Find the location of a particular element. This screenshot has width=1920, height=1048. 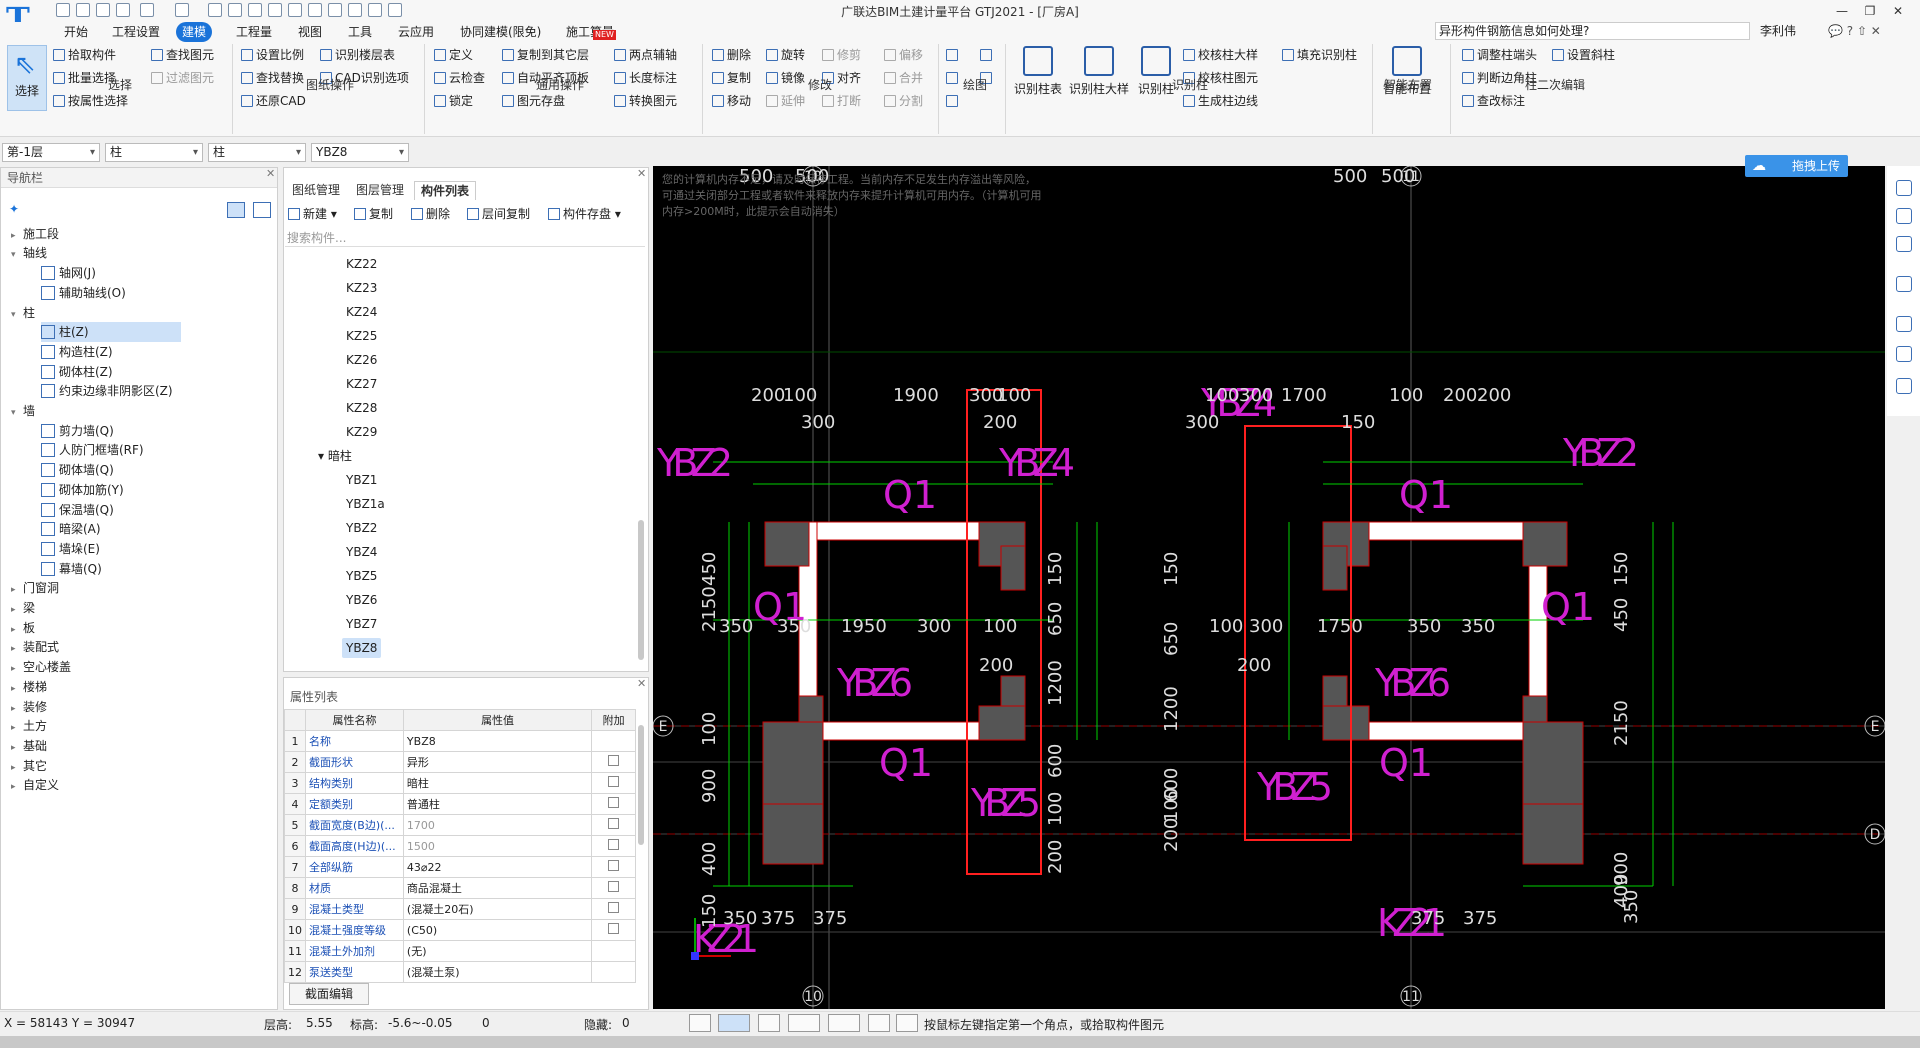

cube-view-icon is located at coordinates (1904, 244).